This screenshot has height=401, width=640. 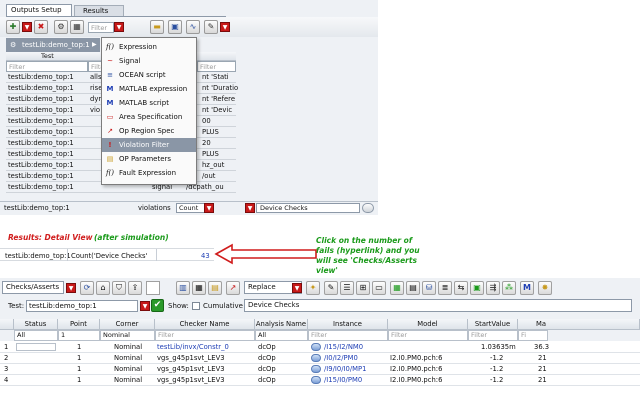 I want to click on menu-item-ocean-script: ≡ OCEAN script, so click(x=149, y=75).